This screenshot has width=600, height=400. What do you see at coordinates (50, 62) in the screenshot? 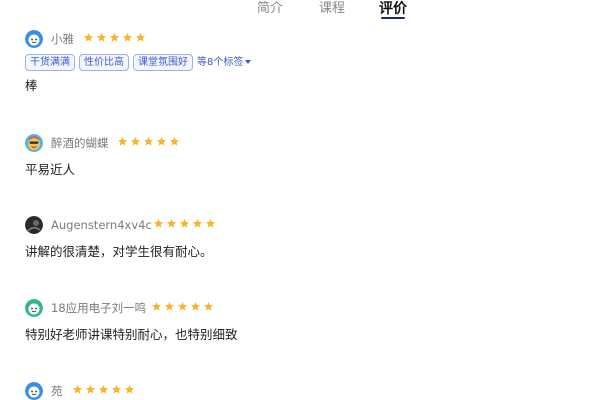
I see `review-tag: 干货满满` at bounding box center [50, 62].